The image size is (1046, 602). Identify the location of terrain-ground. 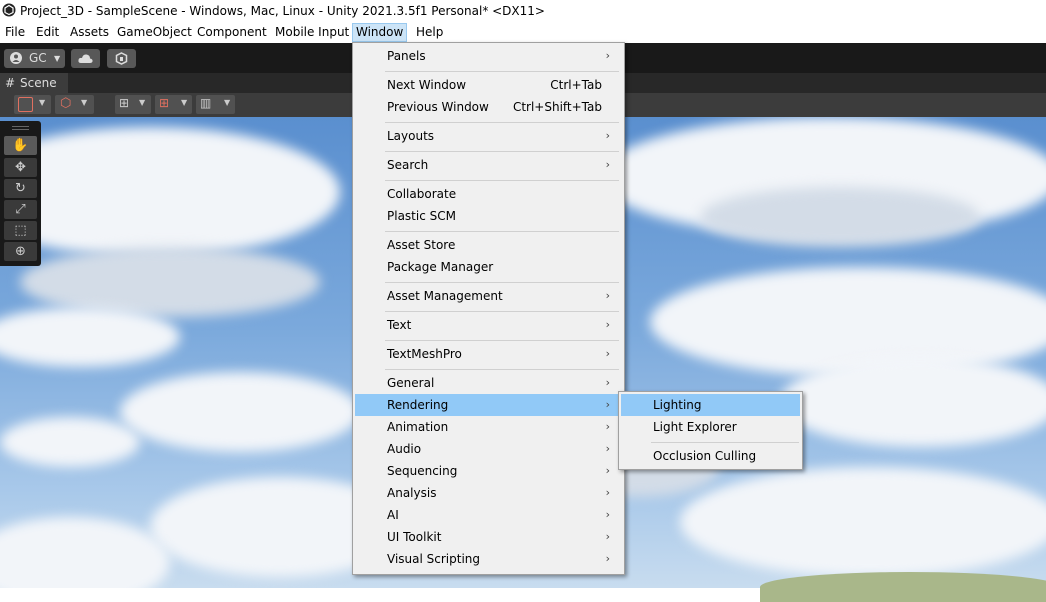
(903, 587).